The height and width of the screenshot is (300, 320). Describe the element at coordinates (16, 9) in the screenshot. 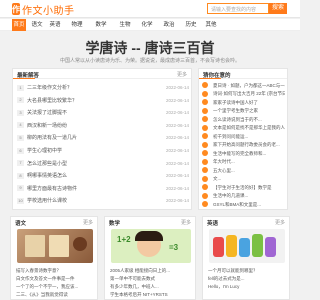

I see `logo-icon: 作` at that location.